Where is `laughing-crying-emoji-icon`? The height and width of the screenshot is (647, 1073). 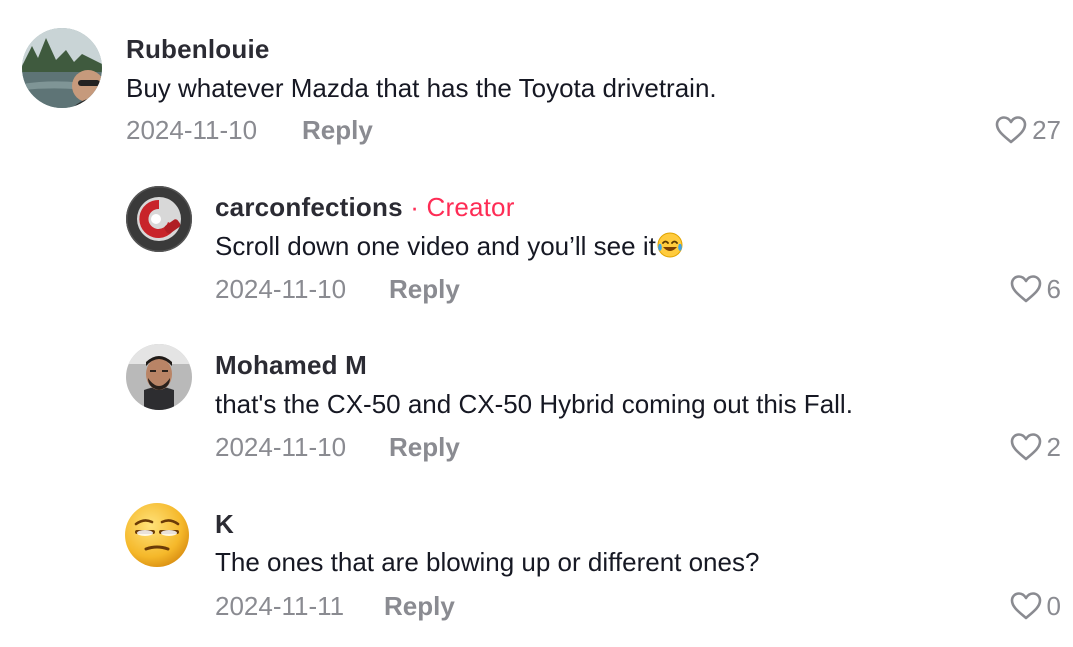
laughing-crying-emoji-icon is located at coordinates (670, 248).